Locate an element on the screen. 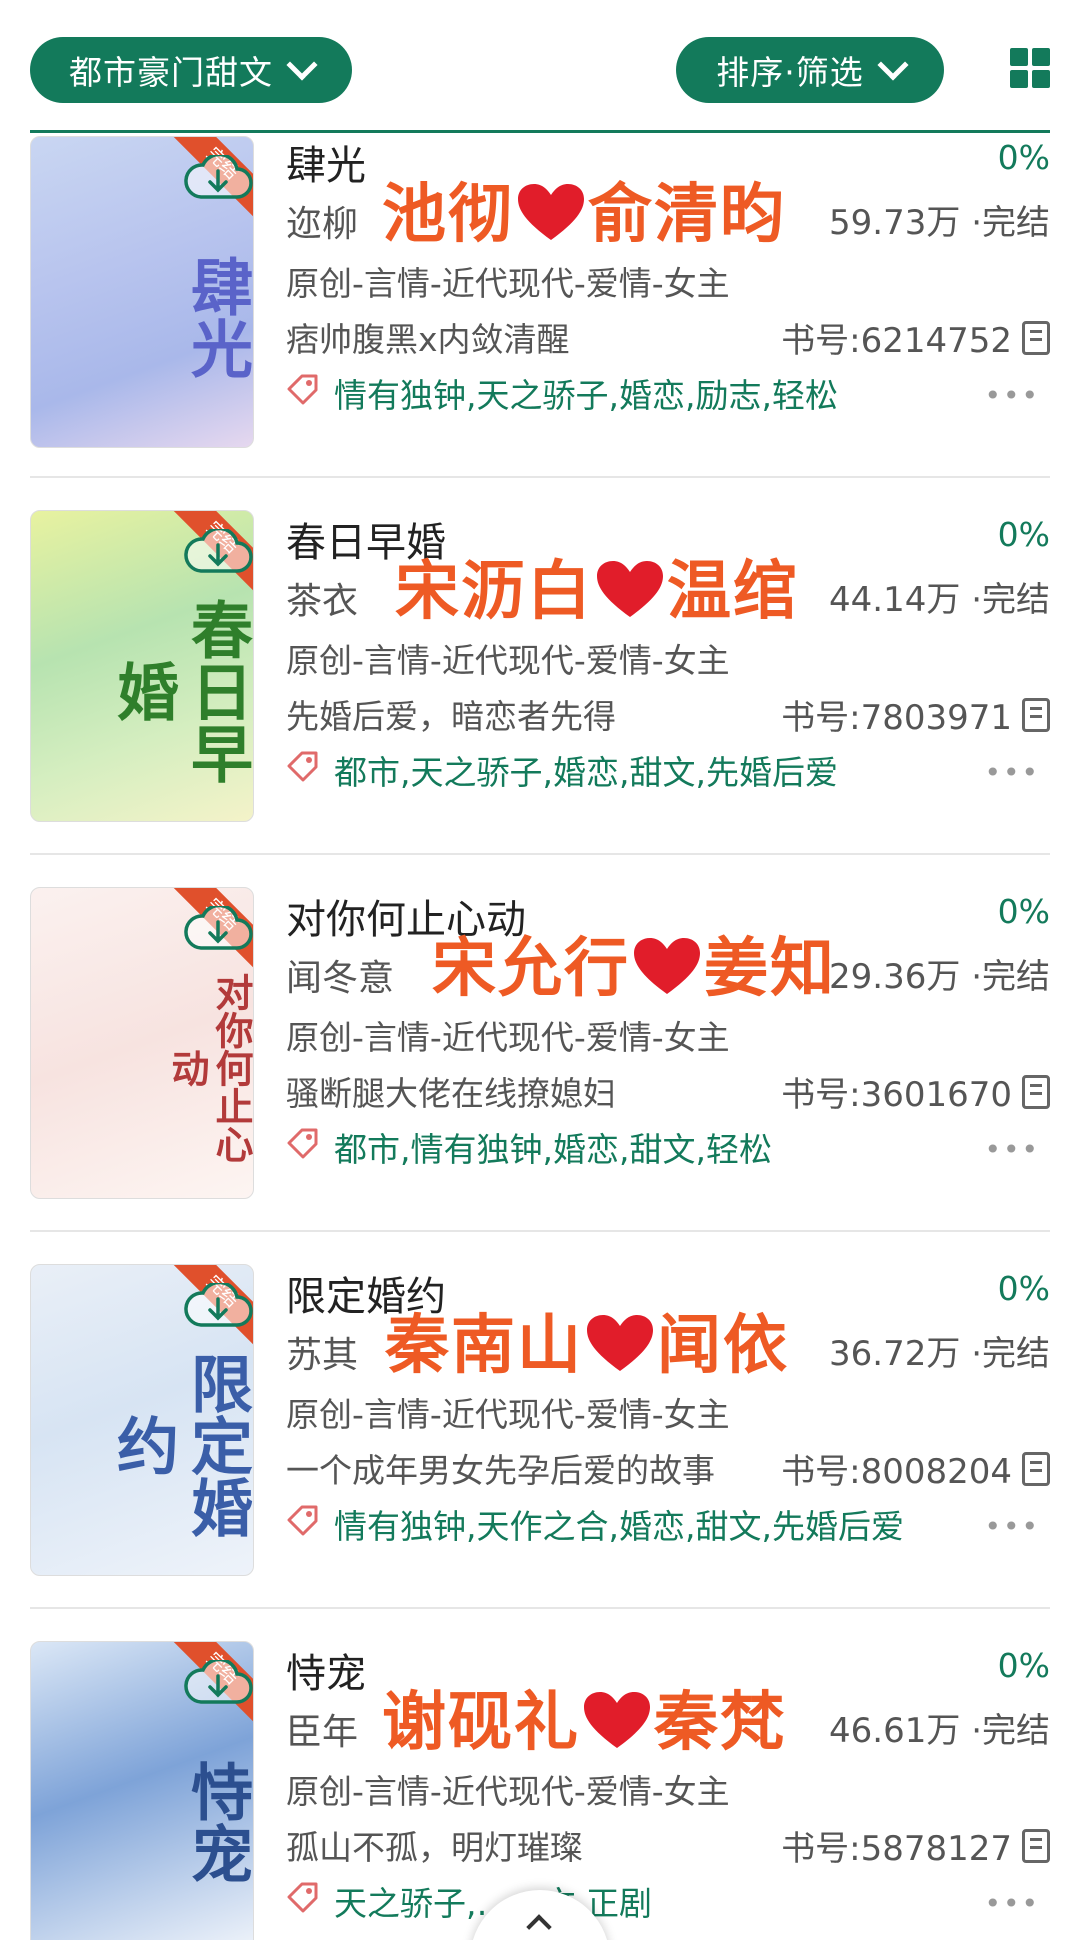  book-tags: 都市,情有独钟,婚恋,甜文,轻松 is located at coordinates (553, 1147).